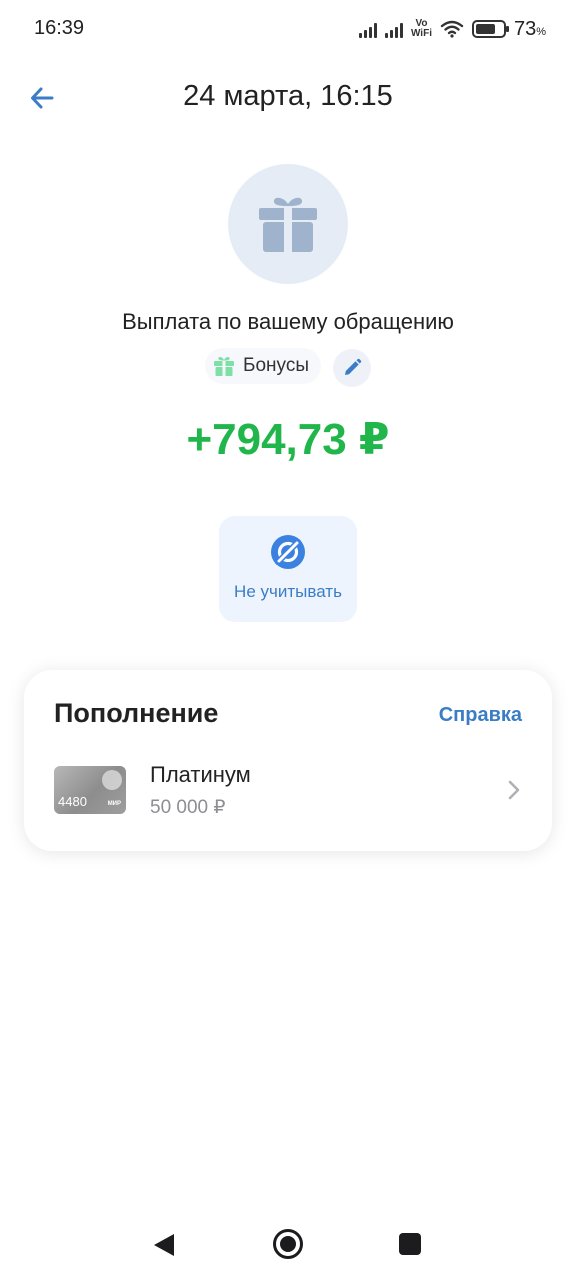  I want to click on vowifi-icon: Vo WiFi, so click(421, 29).